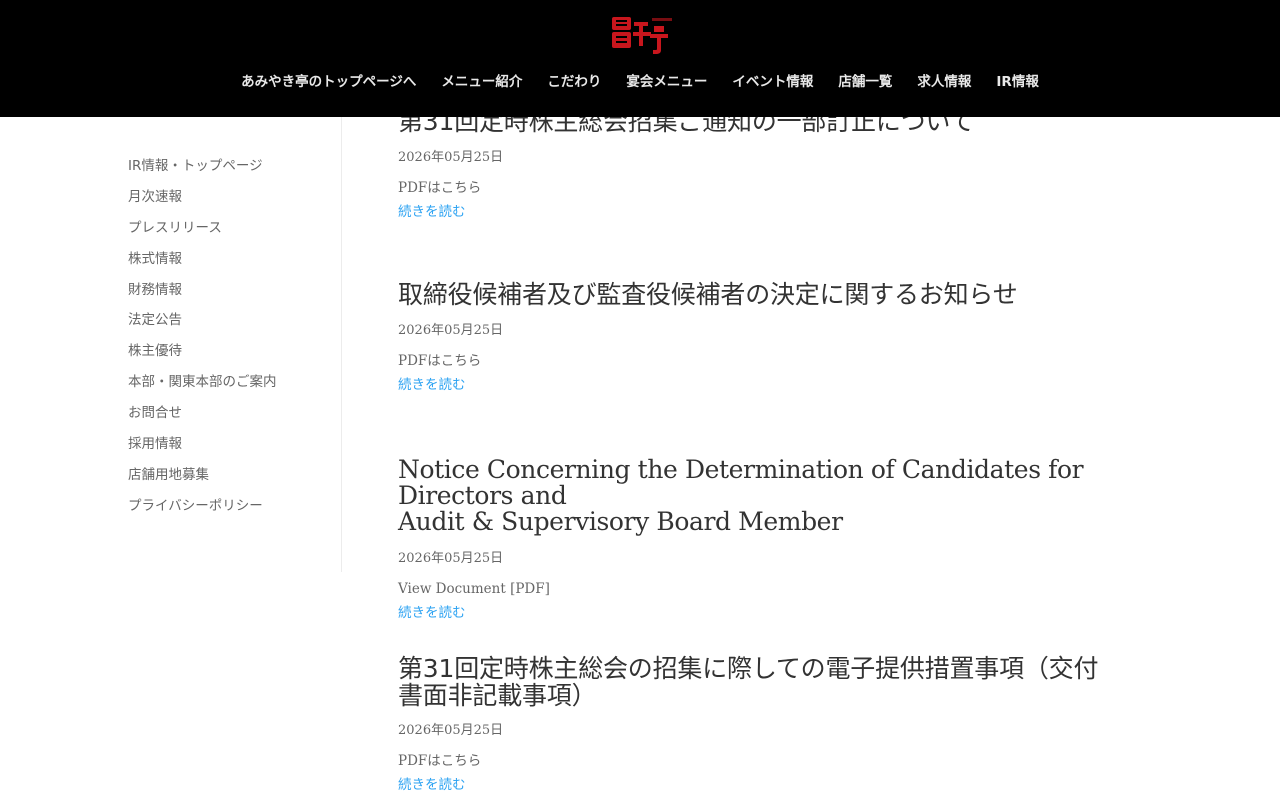 This screenshot has height=800, width=1280. I want to click on post-title-line: 書面非記載事項）, so click(497, 695).